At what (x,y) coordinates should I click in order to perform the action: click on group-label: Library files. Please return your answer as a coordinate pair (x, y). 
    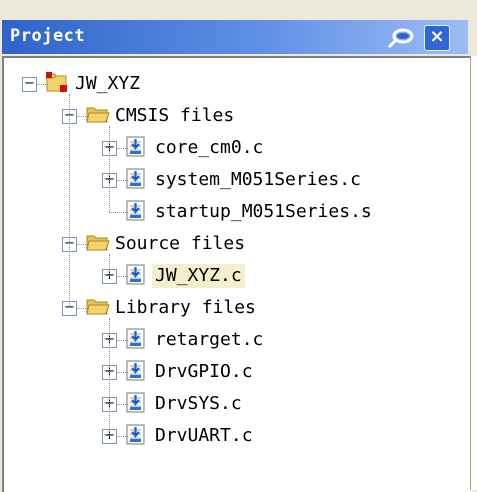
    Looking at the image, I should click on (185, 307).